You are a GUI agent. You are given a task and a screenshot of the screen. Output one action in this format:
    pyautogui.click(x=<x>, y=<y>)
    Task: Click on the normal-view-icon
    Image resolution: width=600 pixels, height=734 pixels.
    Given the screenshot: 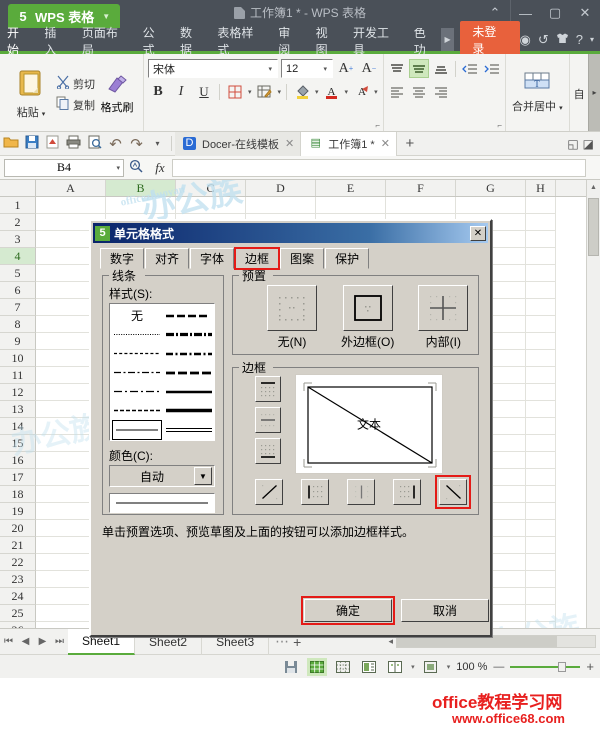 What is the action you would take?
    pyautogui.click(x=317, y=666)
    